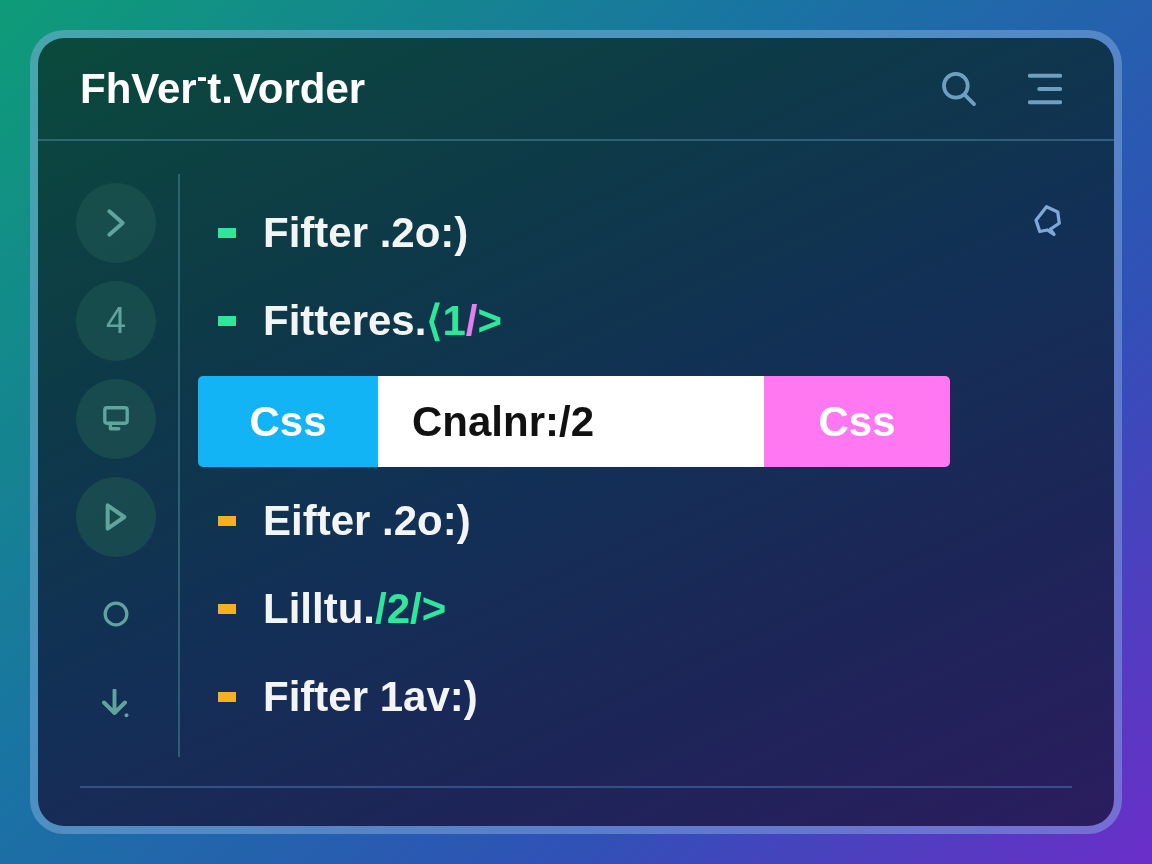  What do you see at coordinates (370, 697) in the screenshot?
I see `list-item-text: Fifter 1av:)` at bounding box center [370, 697].